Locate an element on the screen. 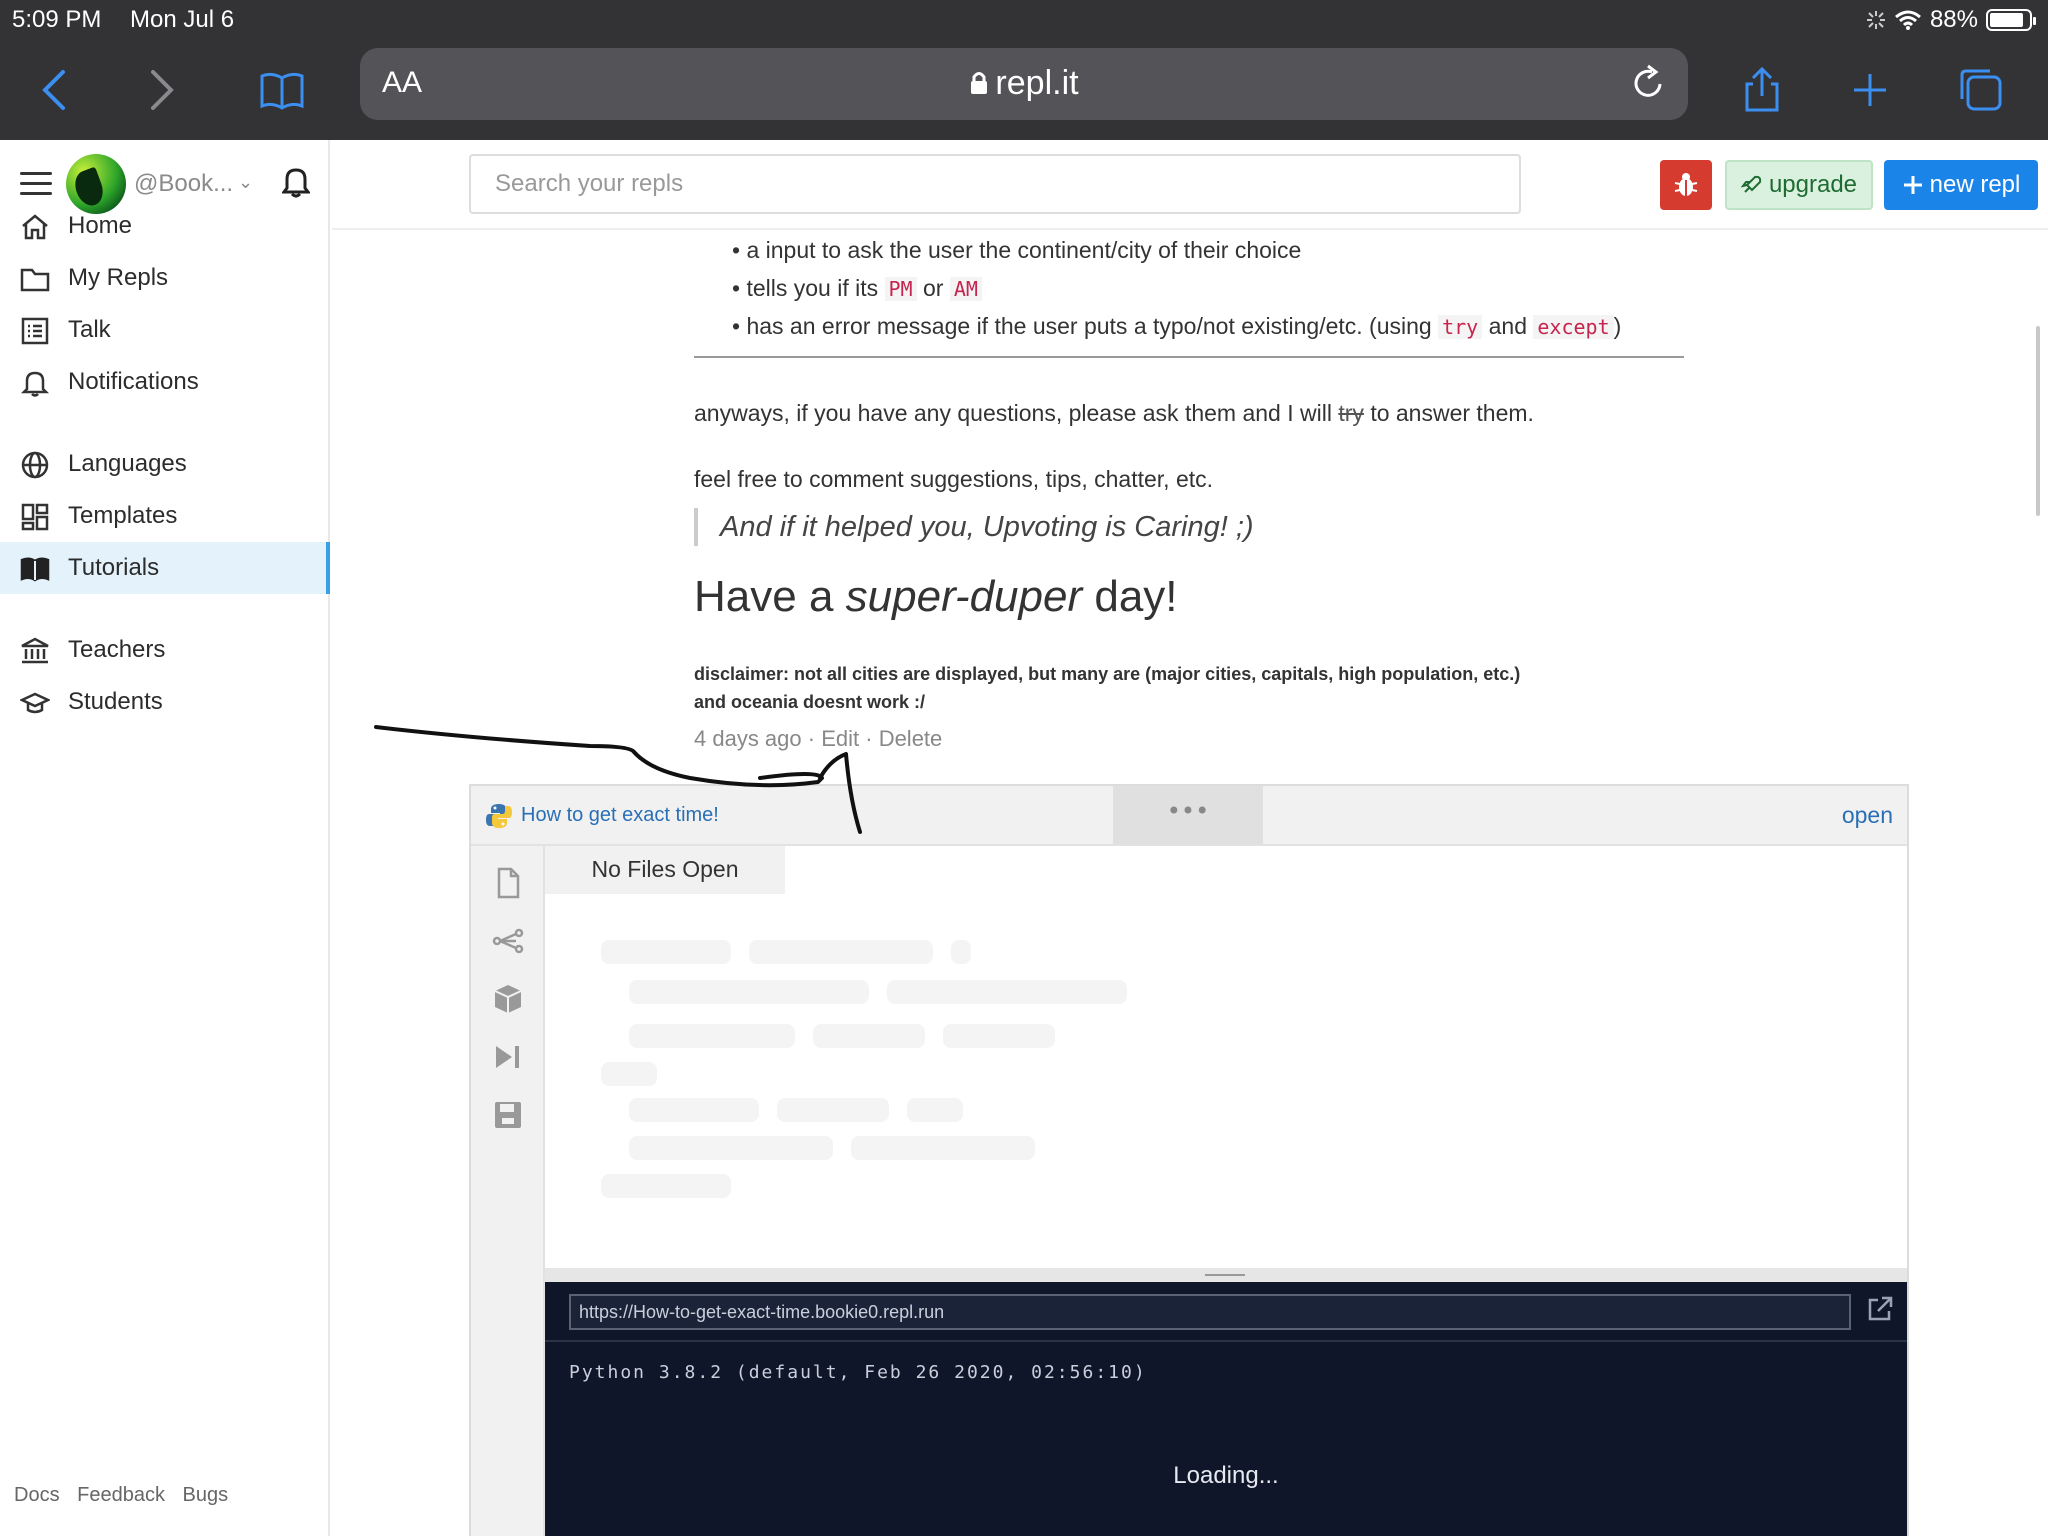 The height and width of the screenshot is (1536, 2048). inline-code: AM is located at coordinates (965, 289).